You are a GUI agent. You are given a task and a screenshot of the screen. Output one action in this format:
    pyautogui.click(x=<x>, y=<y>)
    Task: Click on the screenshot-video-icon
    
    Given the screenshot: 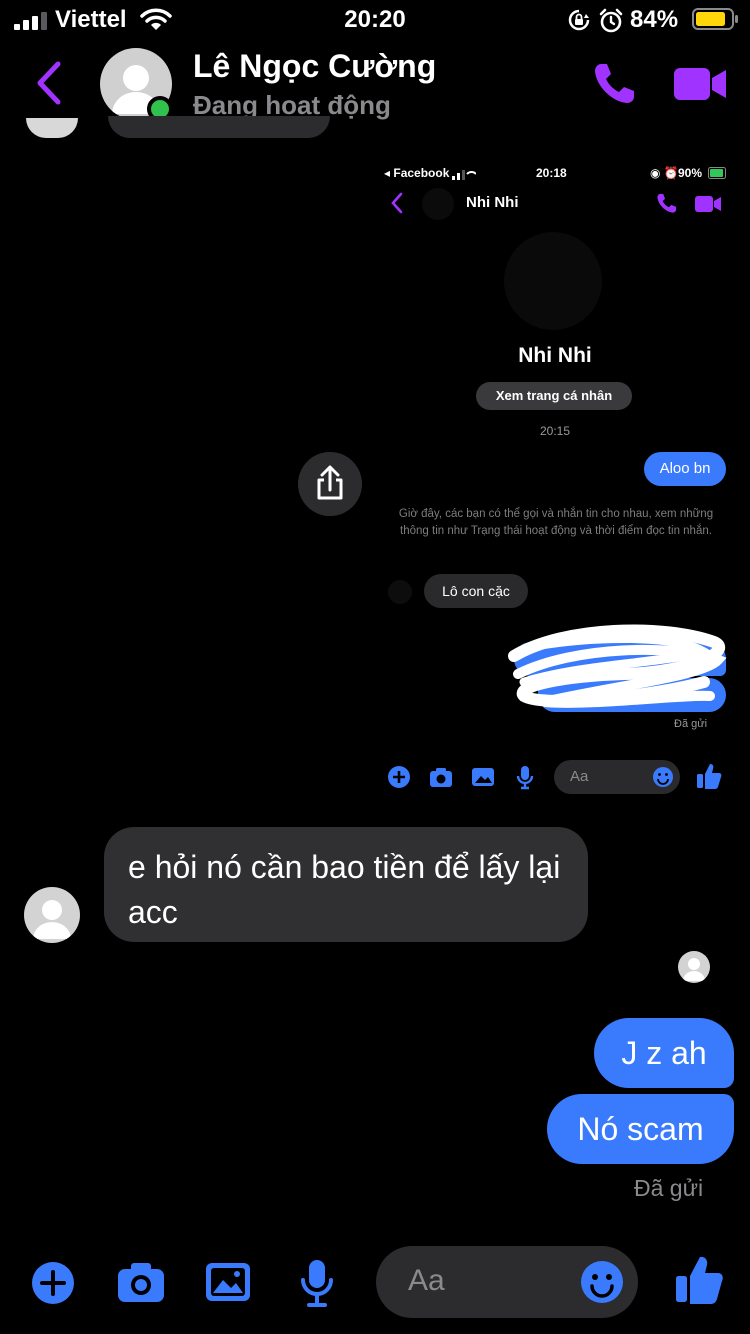 What is the action you would take?
    pyautogui.click(x=708, y=204)
    